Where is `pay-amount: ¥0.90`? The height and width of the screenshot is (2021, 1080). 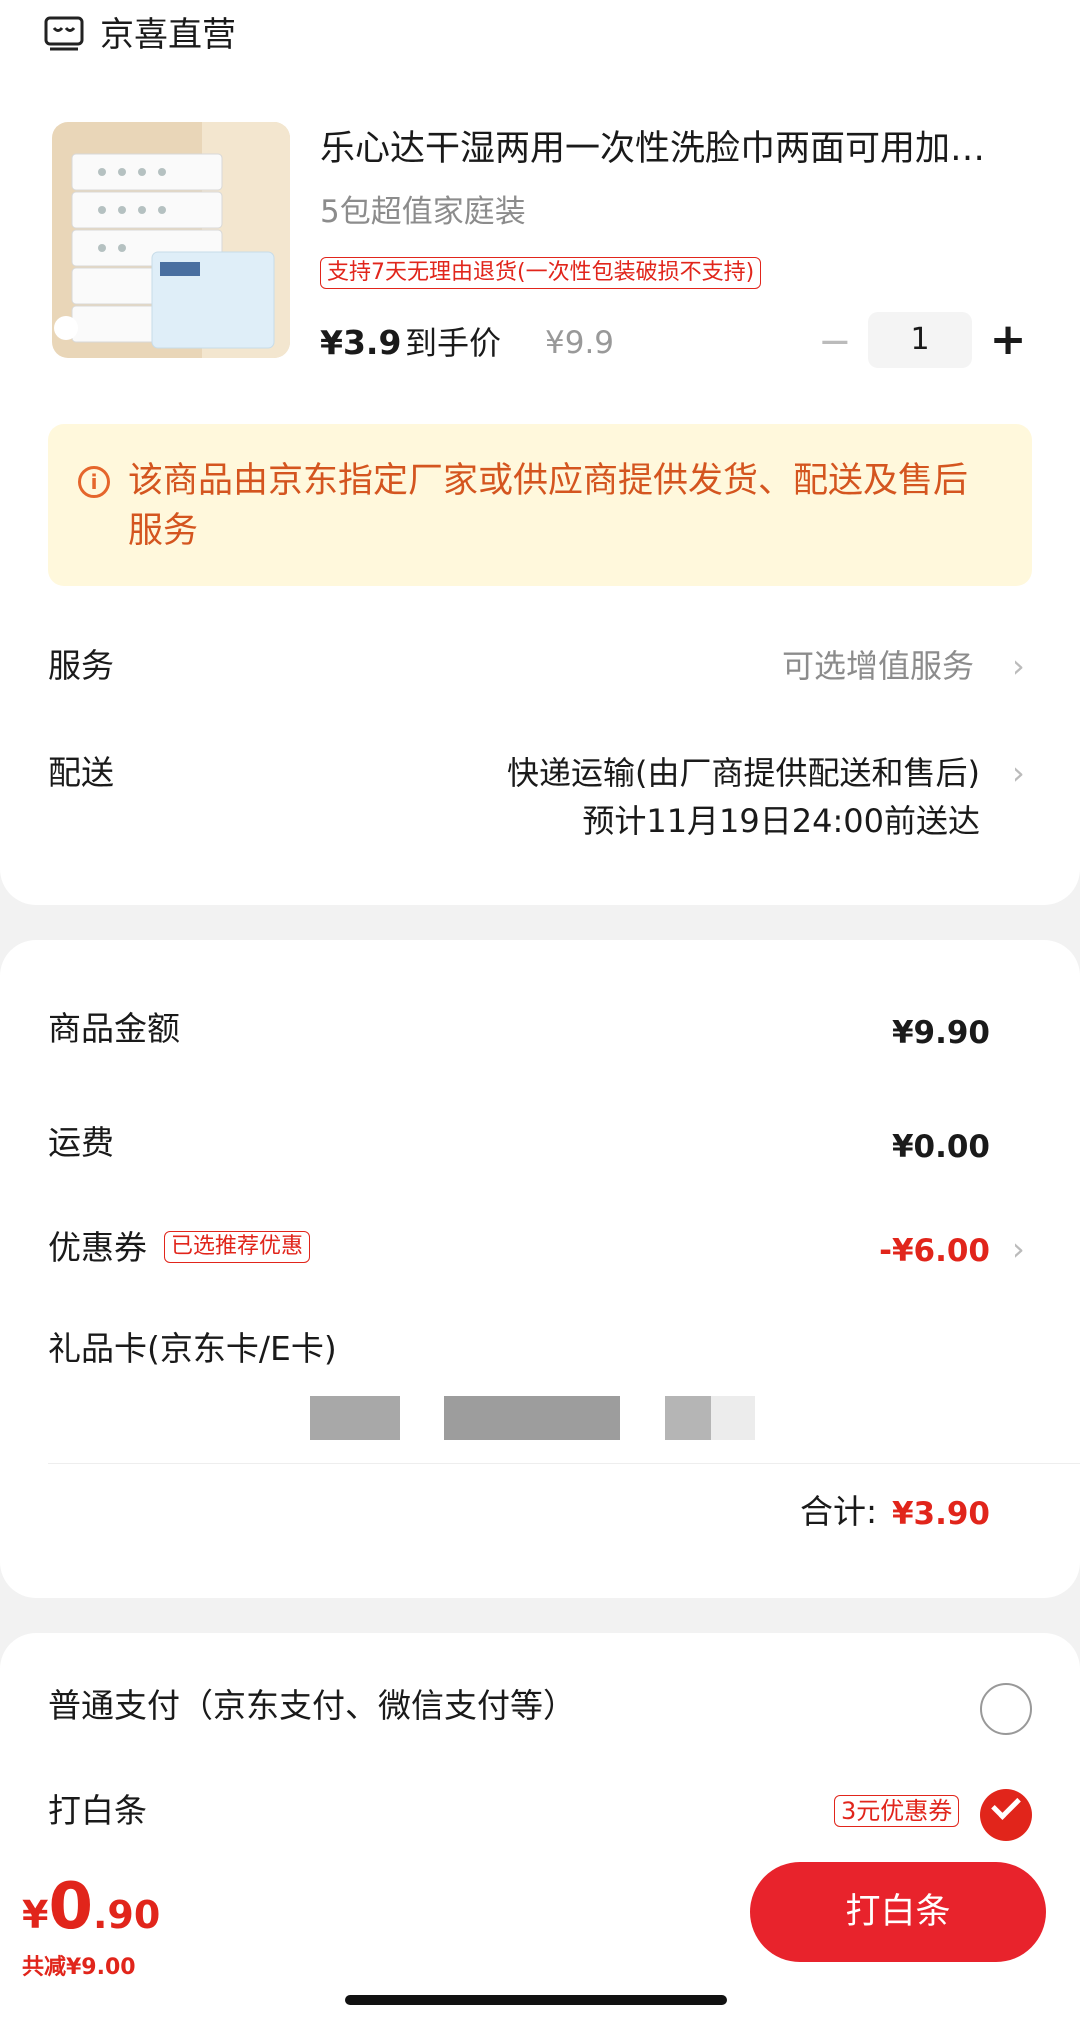 pay-amount: ¥0.90 is located at coordinates (91, 1907).